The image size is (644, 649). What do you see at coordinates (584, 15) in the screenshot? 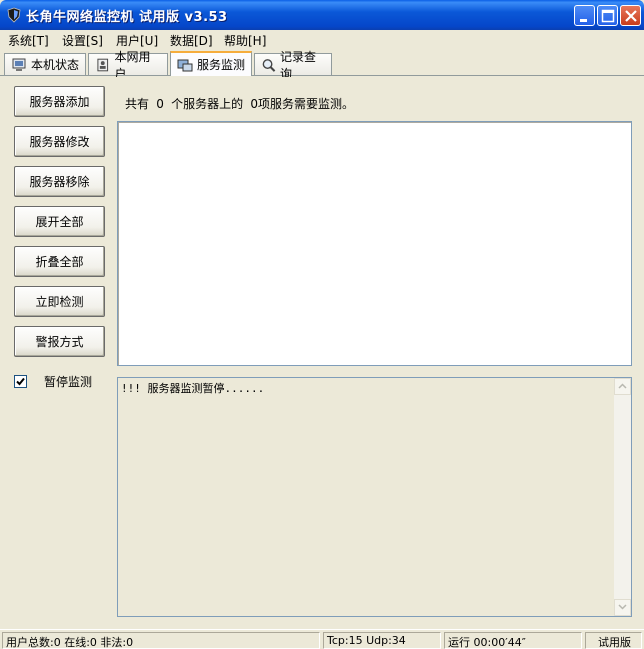
I see `minimize-button` at bounding box center [584, 15].